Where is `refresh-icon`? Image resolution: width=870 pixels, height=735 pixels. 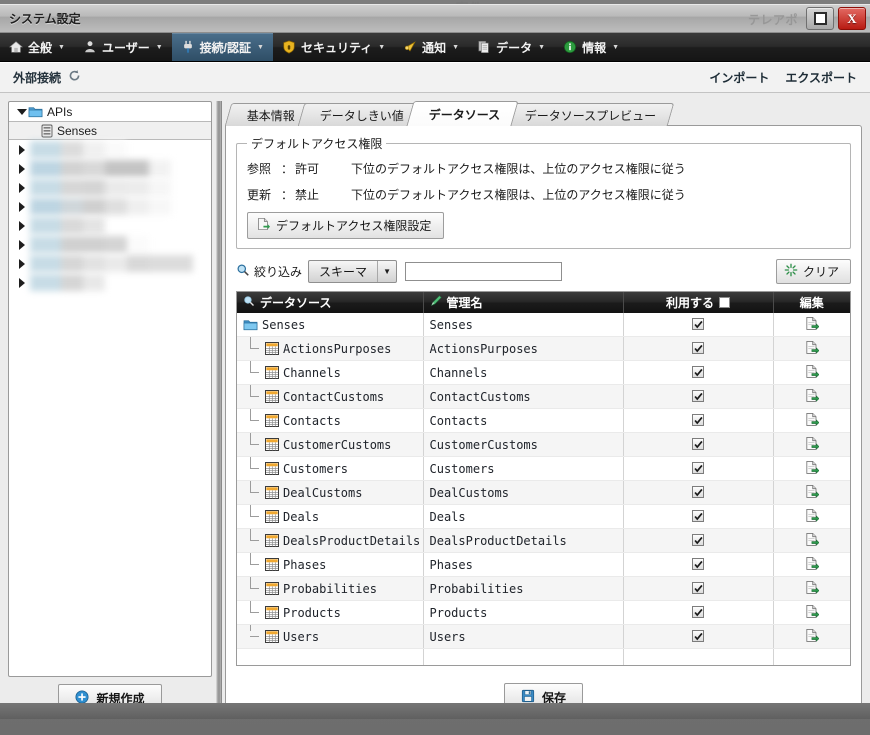 refresh-icon is located at coordinates (74, 77).